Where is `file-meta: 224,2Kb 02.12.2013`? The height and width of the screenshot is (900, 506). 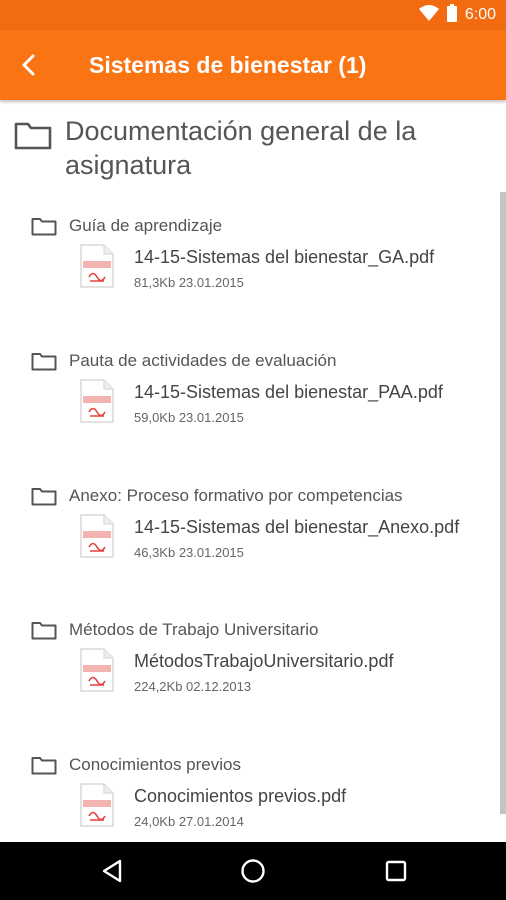 file-meta: 224,2Kb 02.12.2013 is located at coordinates (193, 686).